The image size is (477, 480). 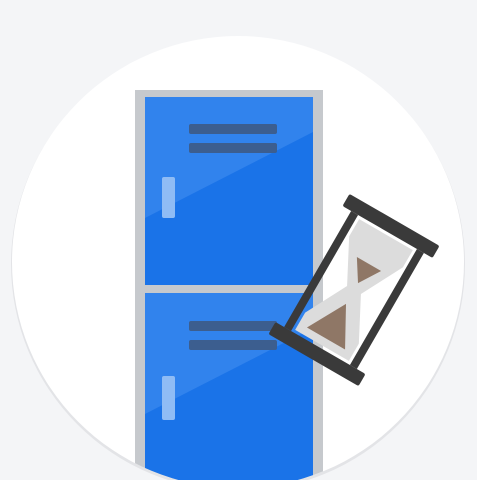 What do you see at coordinates (168, 197) in the screenshot?
I see `locker-upper-handle` at bounding box center [168, 197].